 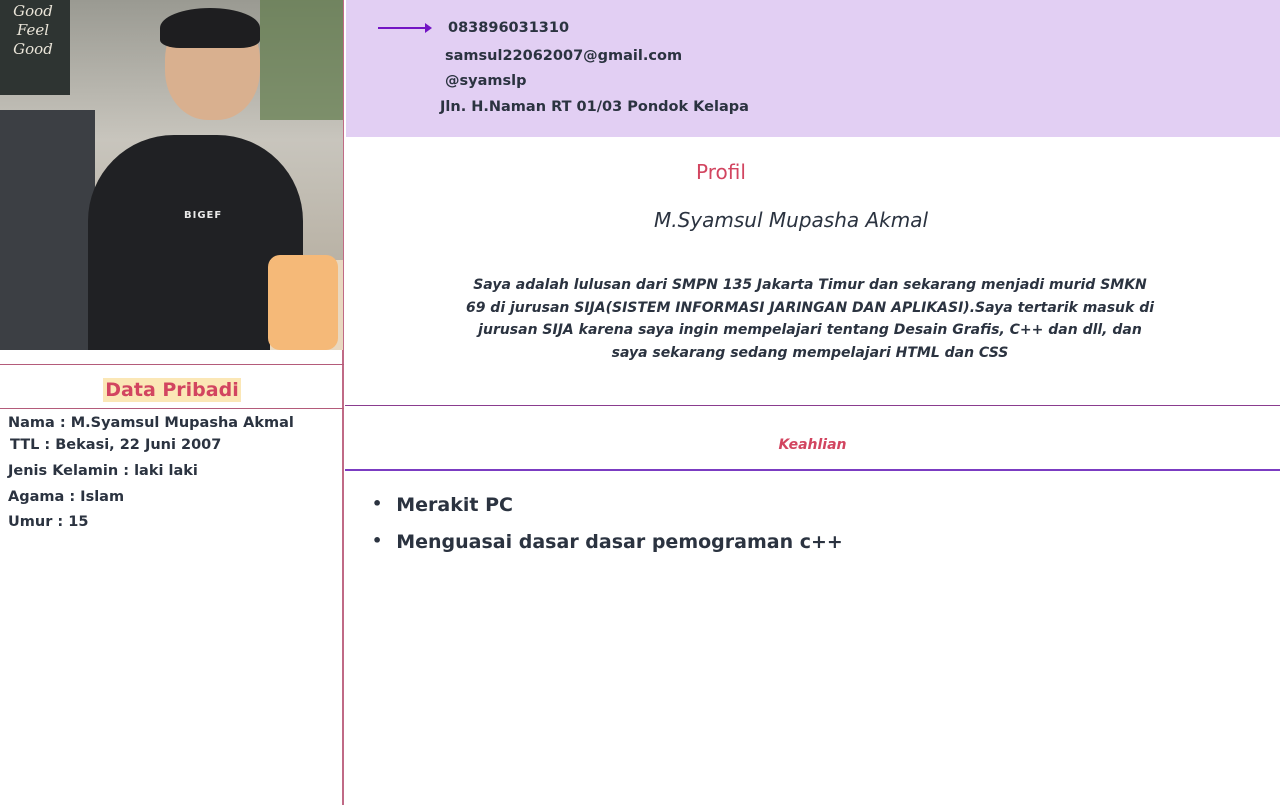 What do you see at coordinates (210, 28) in the screenshot?
I see `hair` at bounding box center [210, 28].